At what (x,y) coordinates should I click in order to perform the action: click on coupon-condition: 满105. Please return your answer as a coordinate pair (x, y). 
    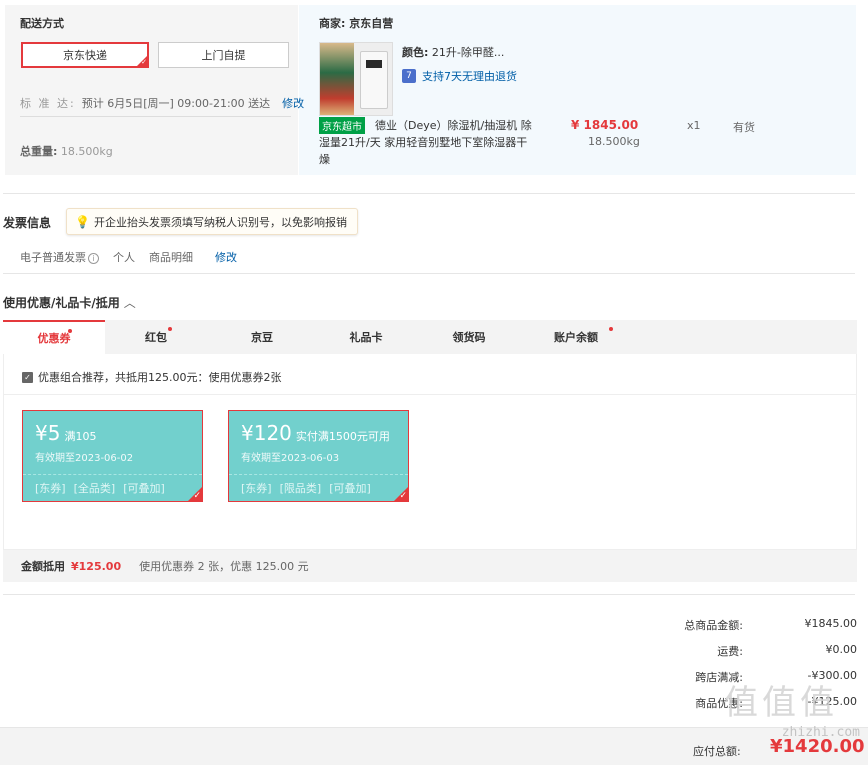
    Looking at the image, I should click on (80, 436).